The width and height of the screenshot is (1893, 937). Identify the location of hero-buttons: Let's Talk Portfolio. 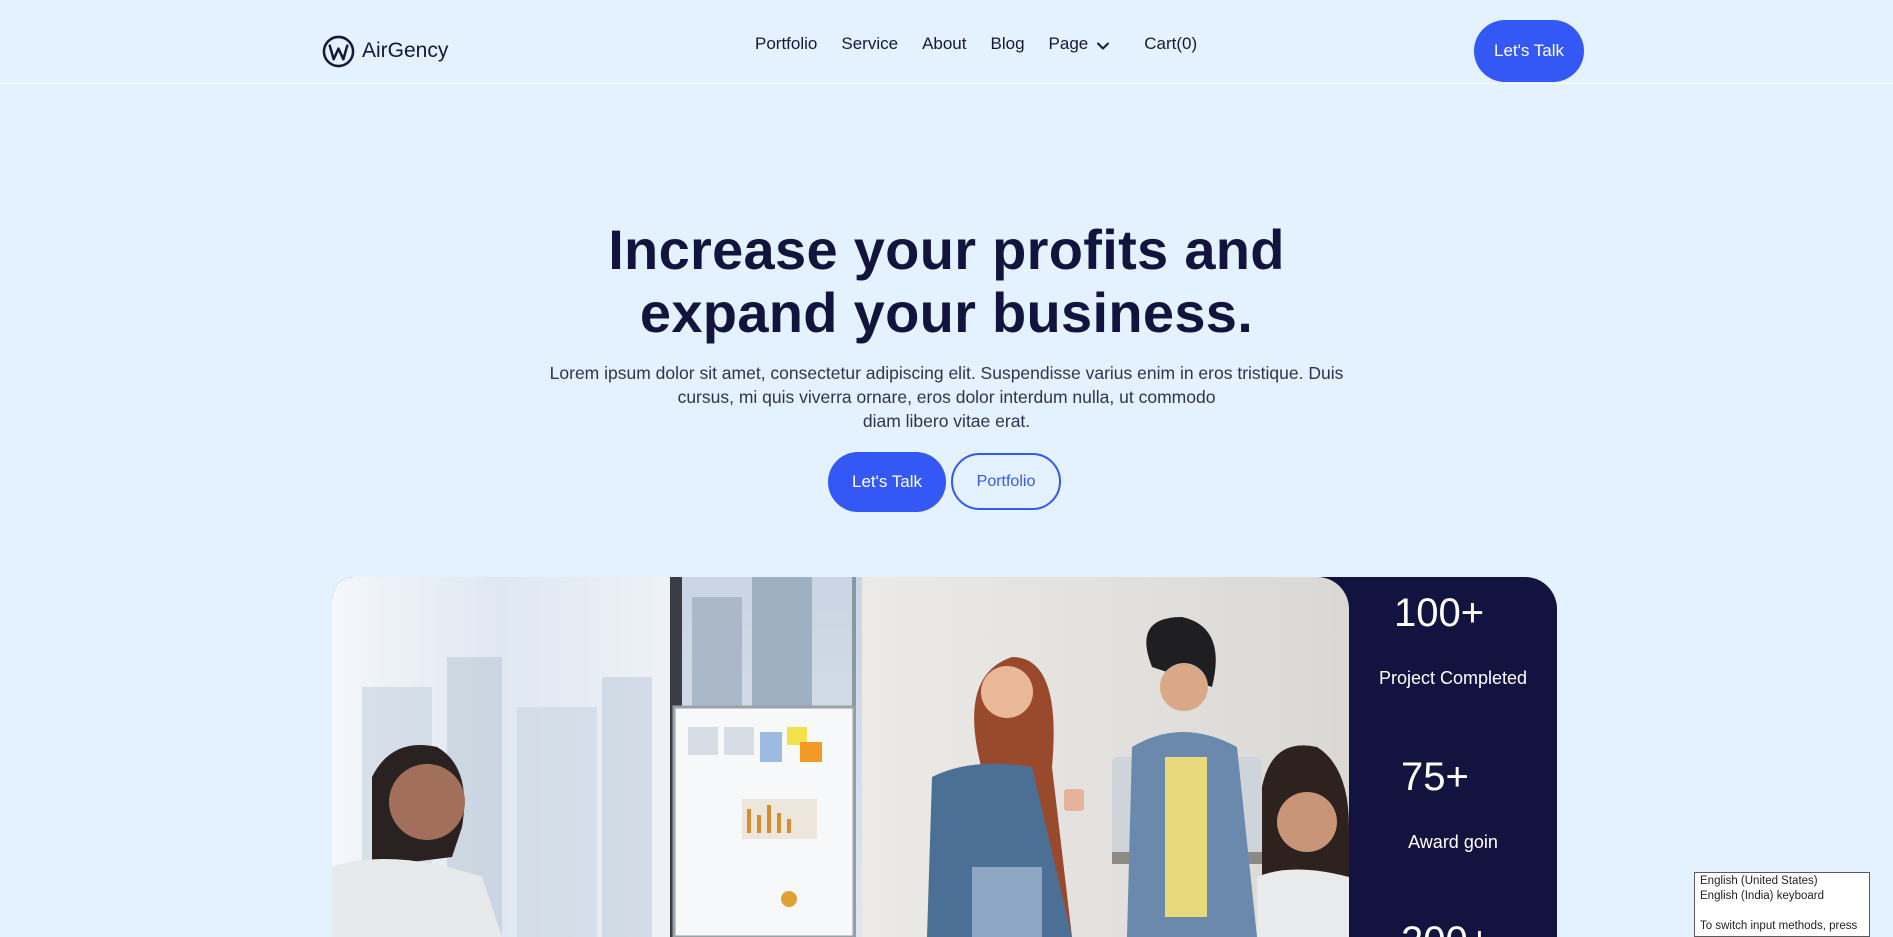
(944, 482).